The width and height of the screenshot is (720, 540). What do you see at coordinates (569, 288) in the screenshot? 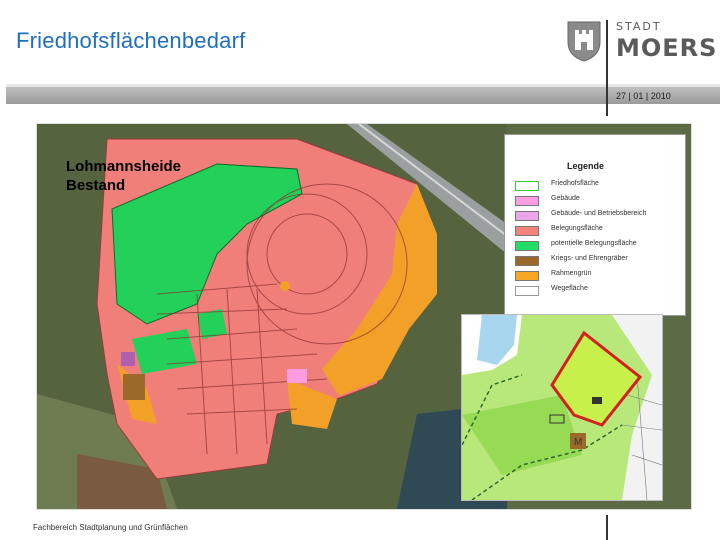
I see `legend-label: Wegefläche` at bounding box center [569, 288].